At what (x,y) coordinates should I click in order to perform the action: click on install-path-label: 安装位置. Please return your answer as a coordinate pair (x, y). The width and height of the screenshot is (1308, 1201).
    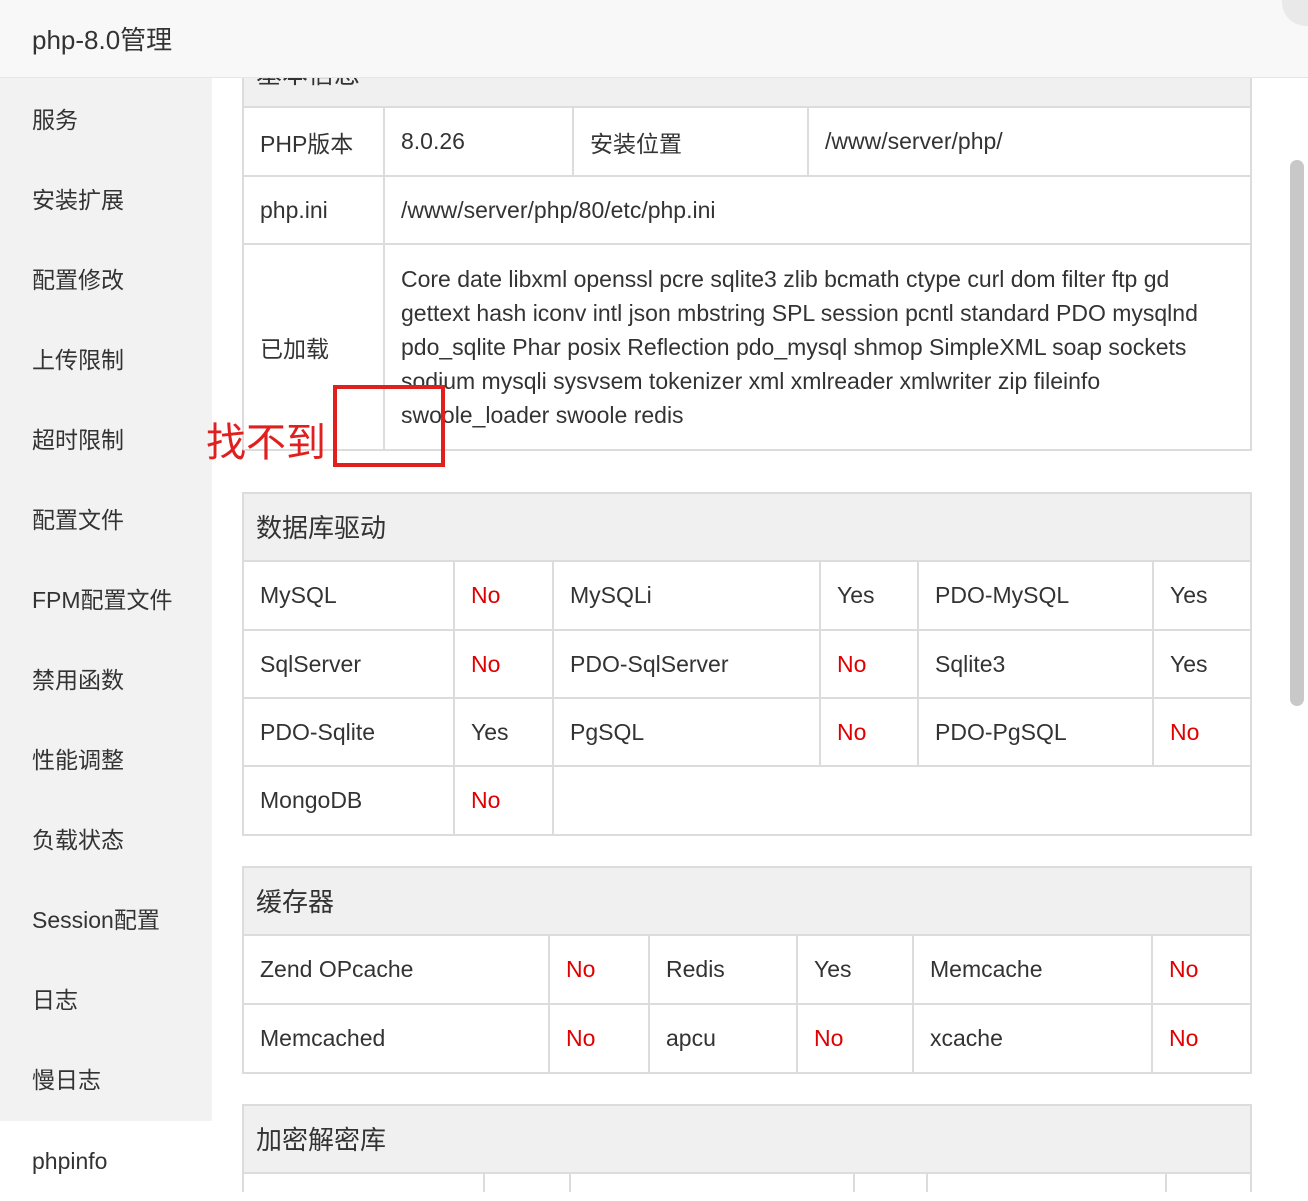
    Looking at the image, I should click on (690, 142).